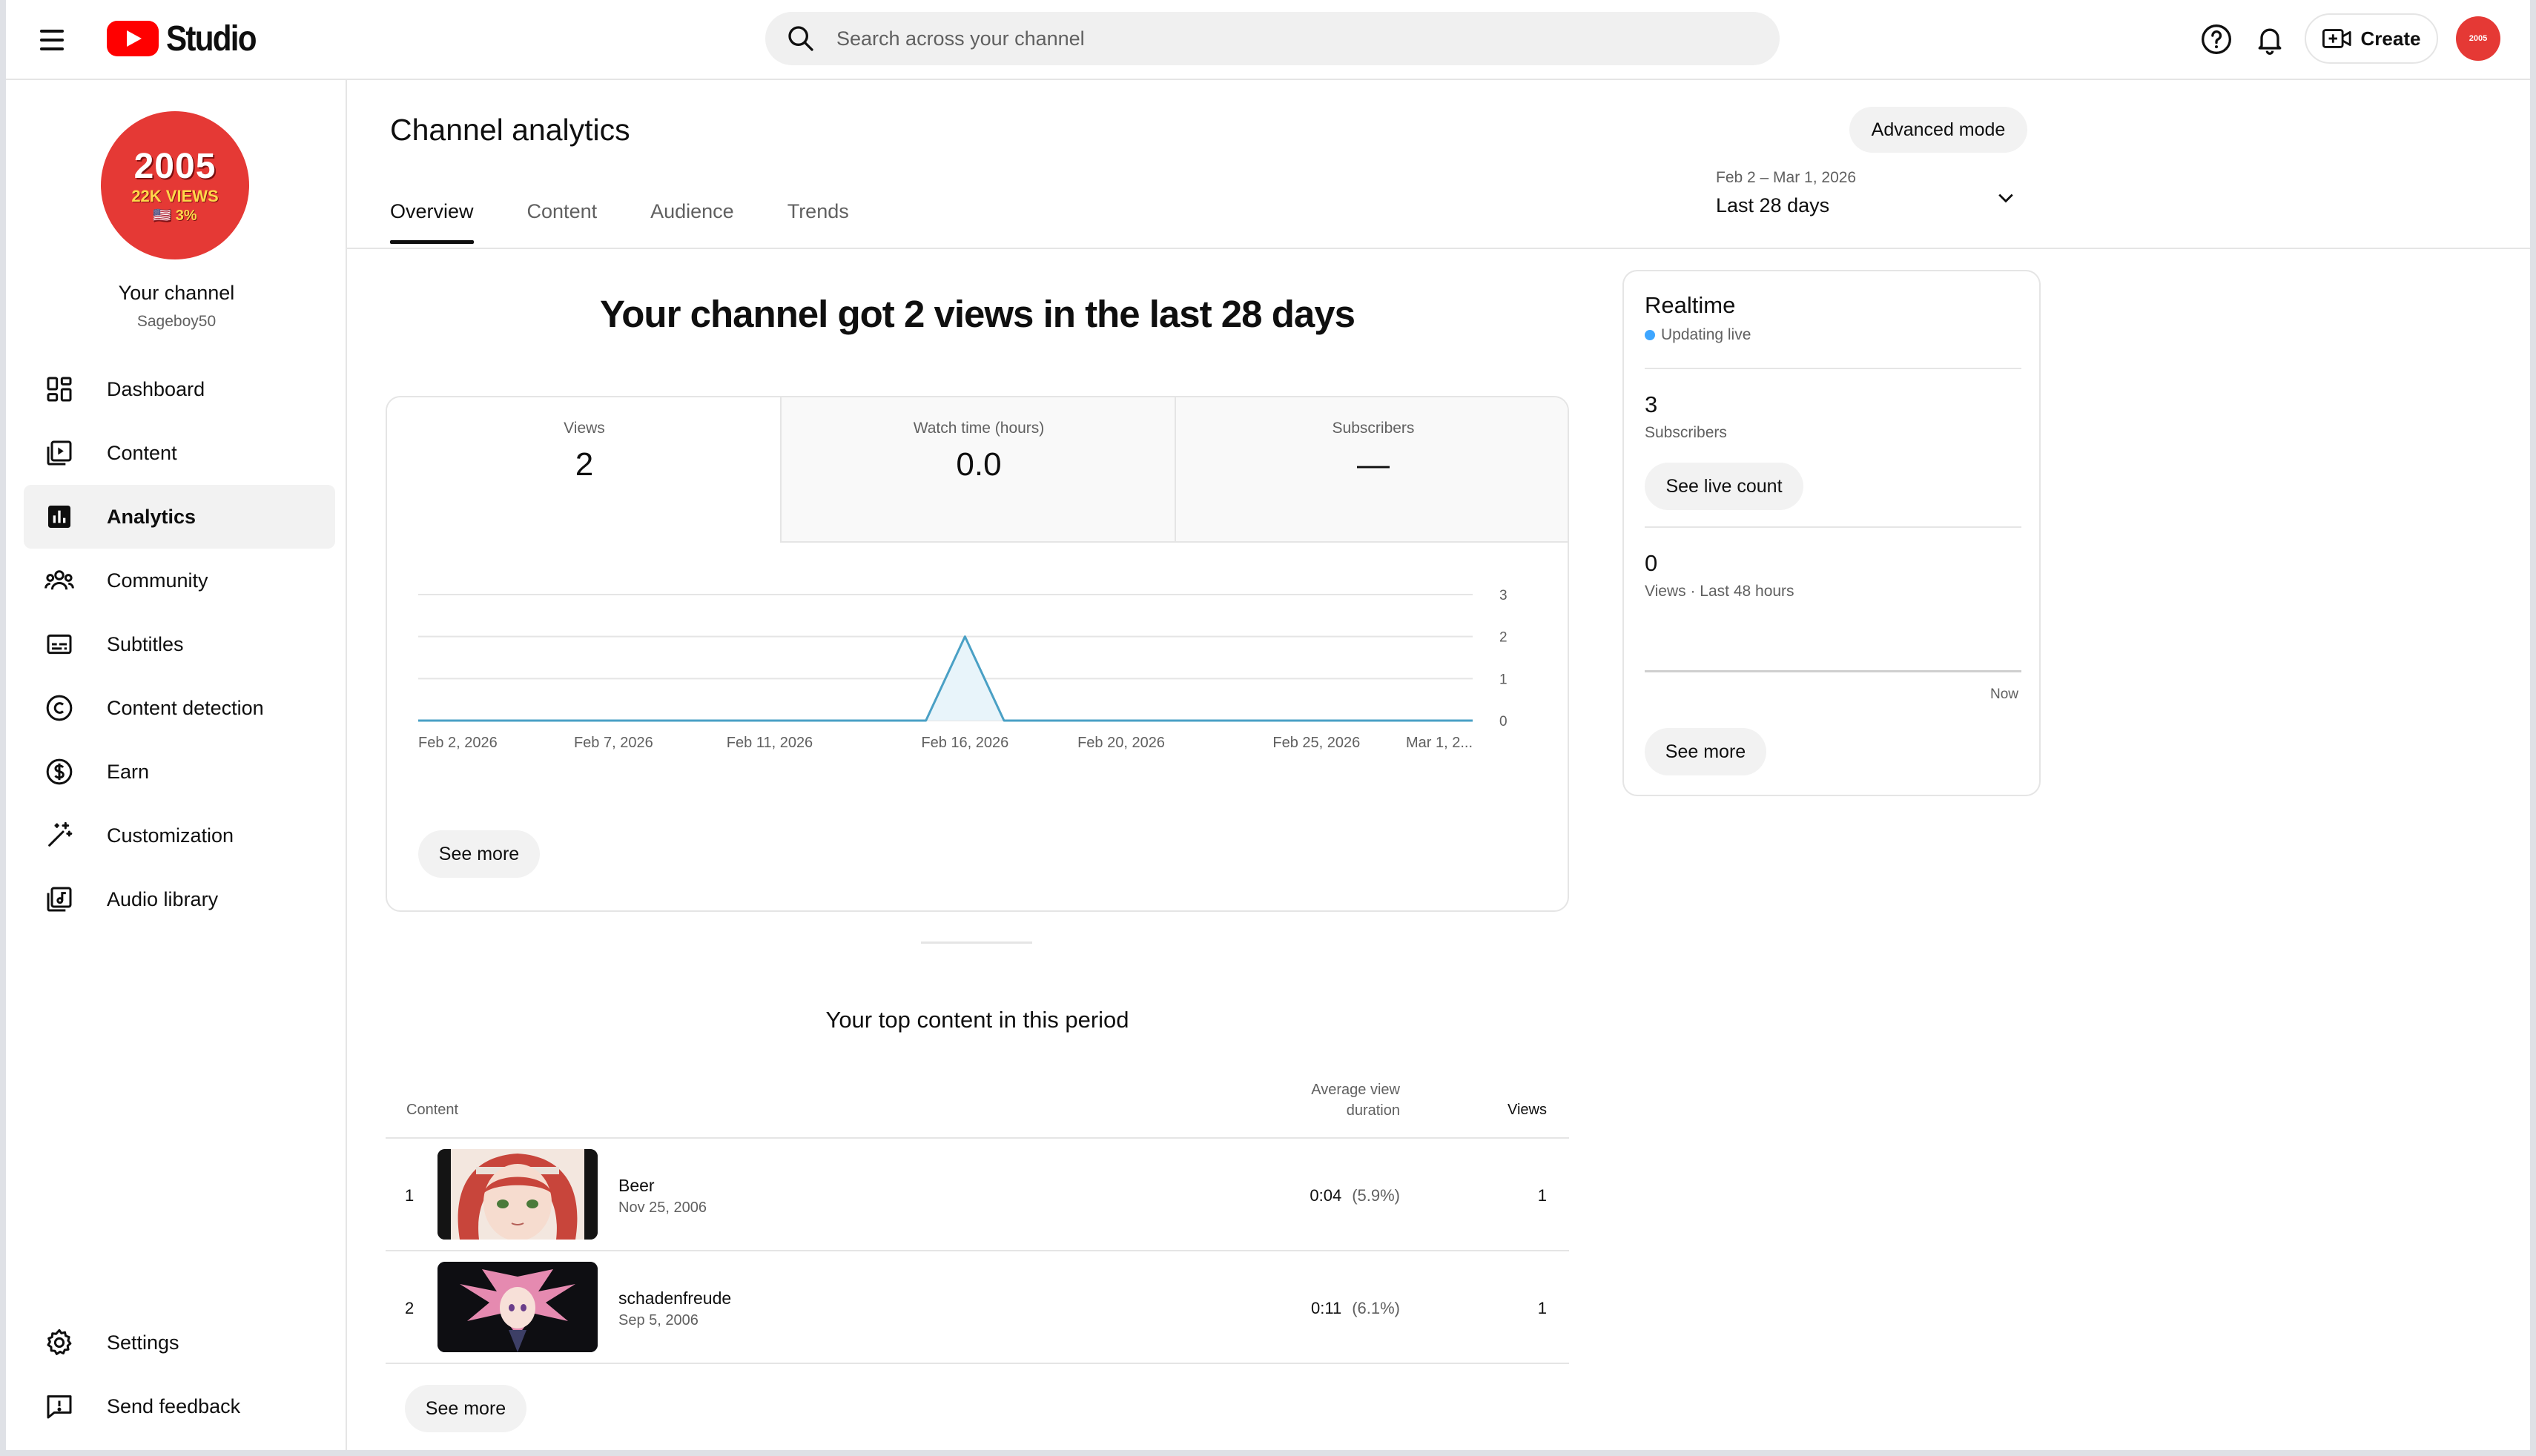 Image resolution: width=2536 pixels, height=1456 pixels. I want to click on top-content-see-more-button: See more, so click(466, 1409).